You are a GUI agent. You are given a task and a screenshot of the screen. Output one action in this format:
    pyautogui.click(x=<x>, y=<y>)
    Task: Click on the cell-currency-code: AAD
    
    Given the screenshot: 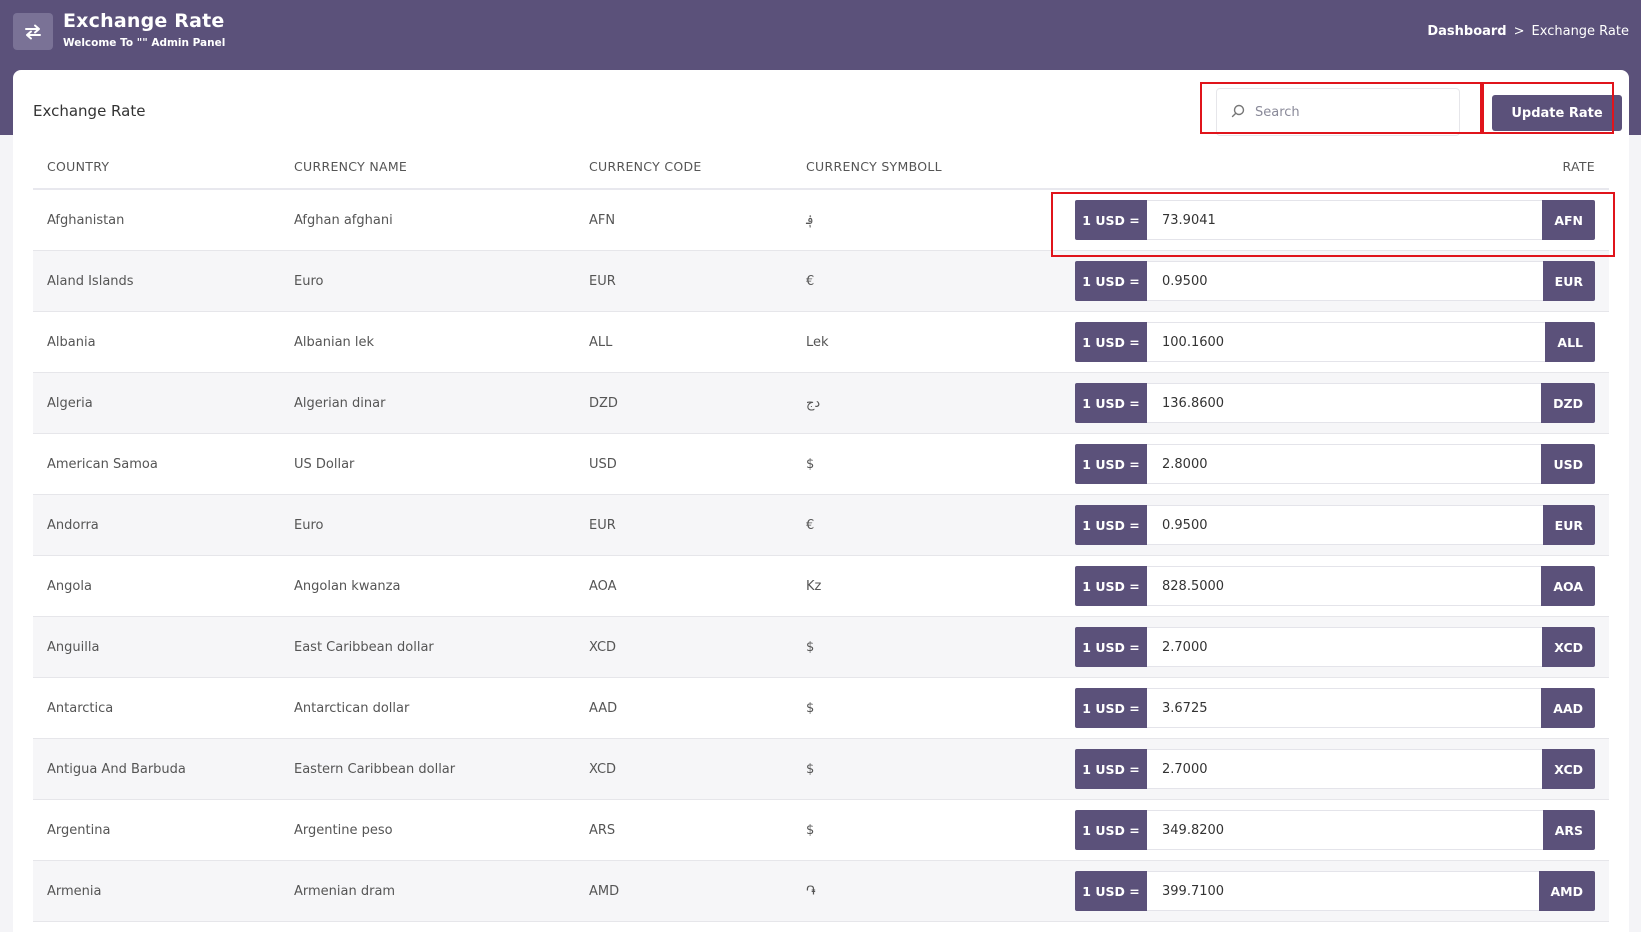 What is the action you would take?
    pyautogui.click(x=603, y=708)
    